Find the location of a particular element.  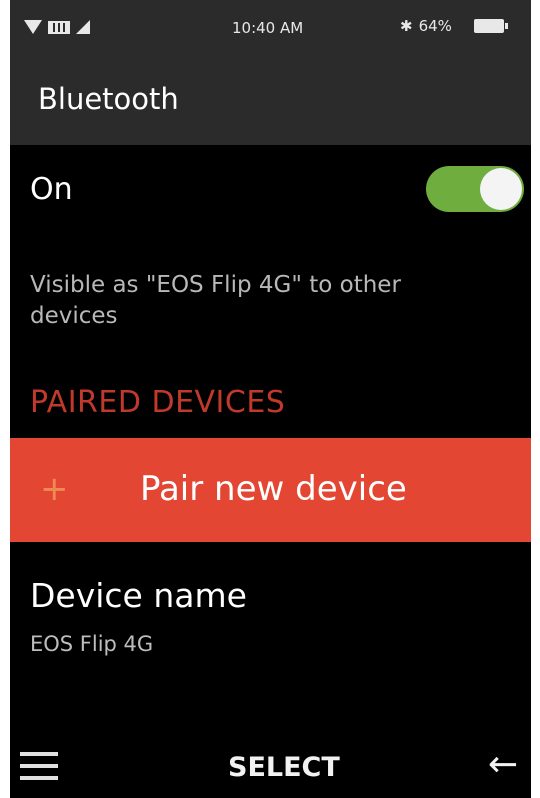

status-right-icons: ✱ 64% is located at coordinates (454, 26).